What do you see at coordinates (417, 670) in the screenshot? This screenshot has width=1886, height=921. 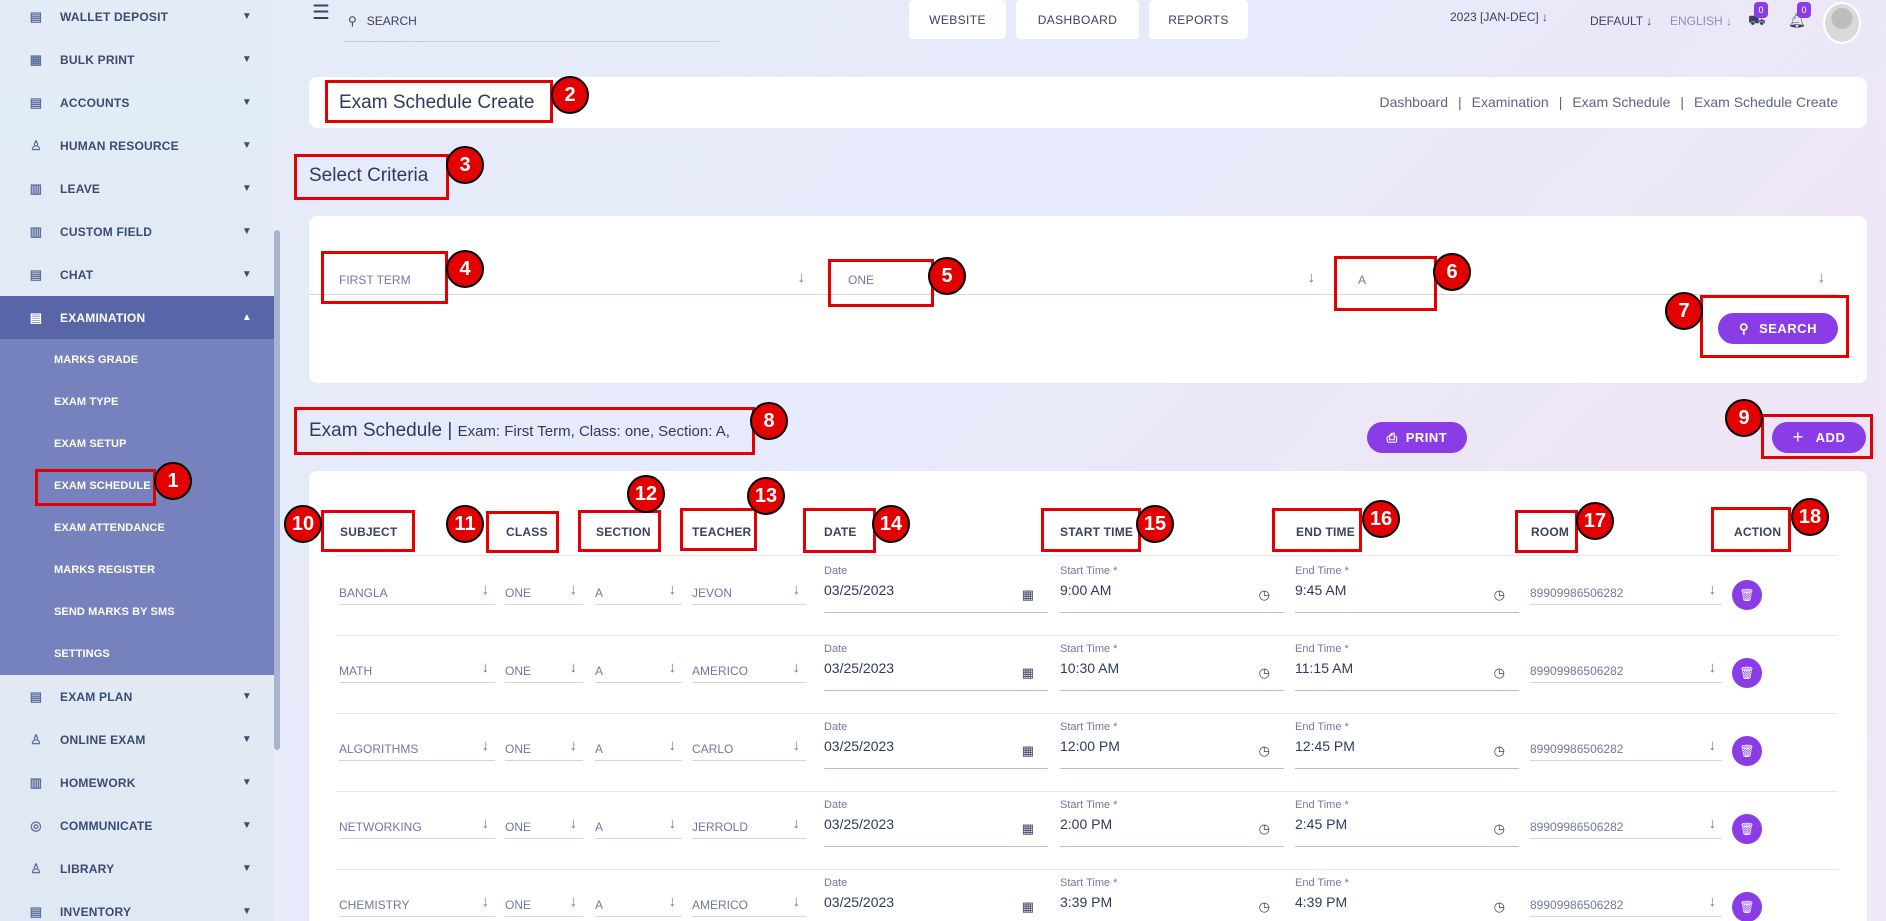 I see `subject-select: MATH ↓` at bounding box center [417, 670].